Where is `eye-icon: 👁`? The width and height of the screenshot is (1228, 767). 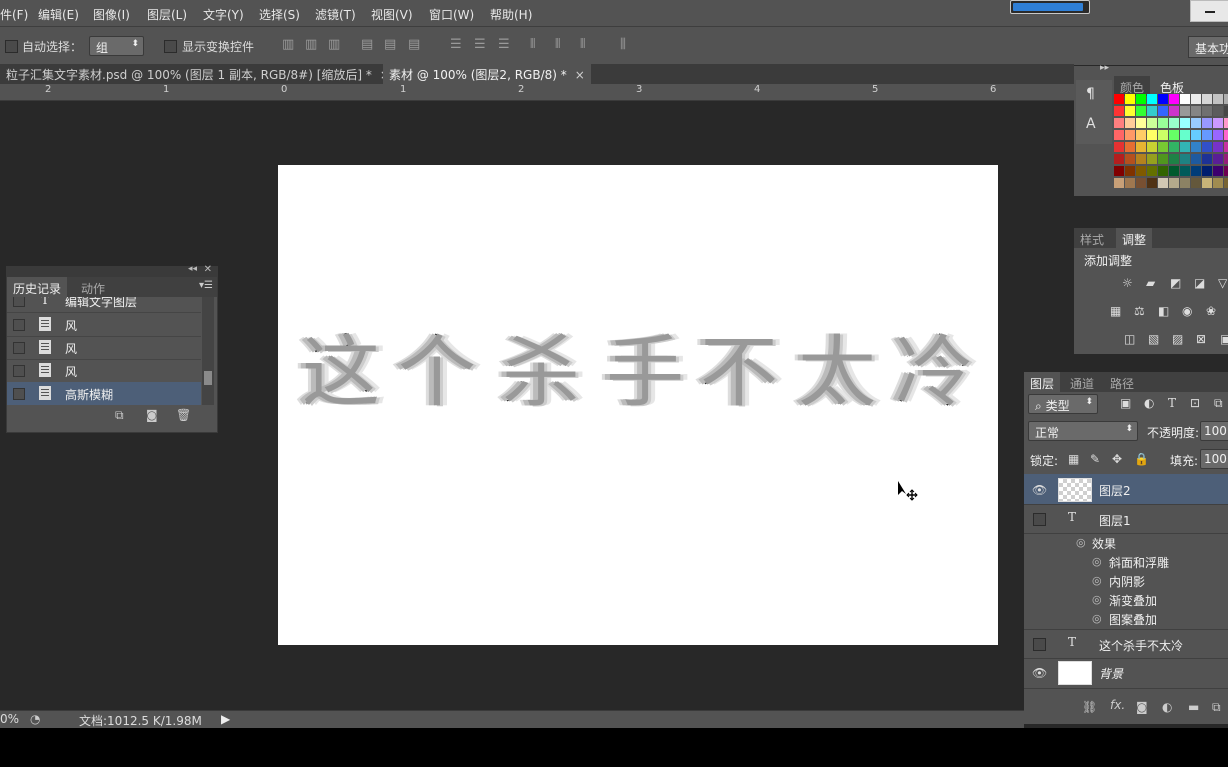
eye-icon: 👁 is located at coordinates (1039, 673).